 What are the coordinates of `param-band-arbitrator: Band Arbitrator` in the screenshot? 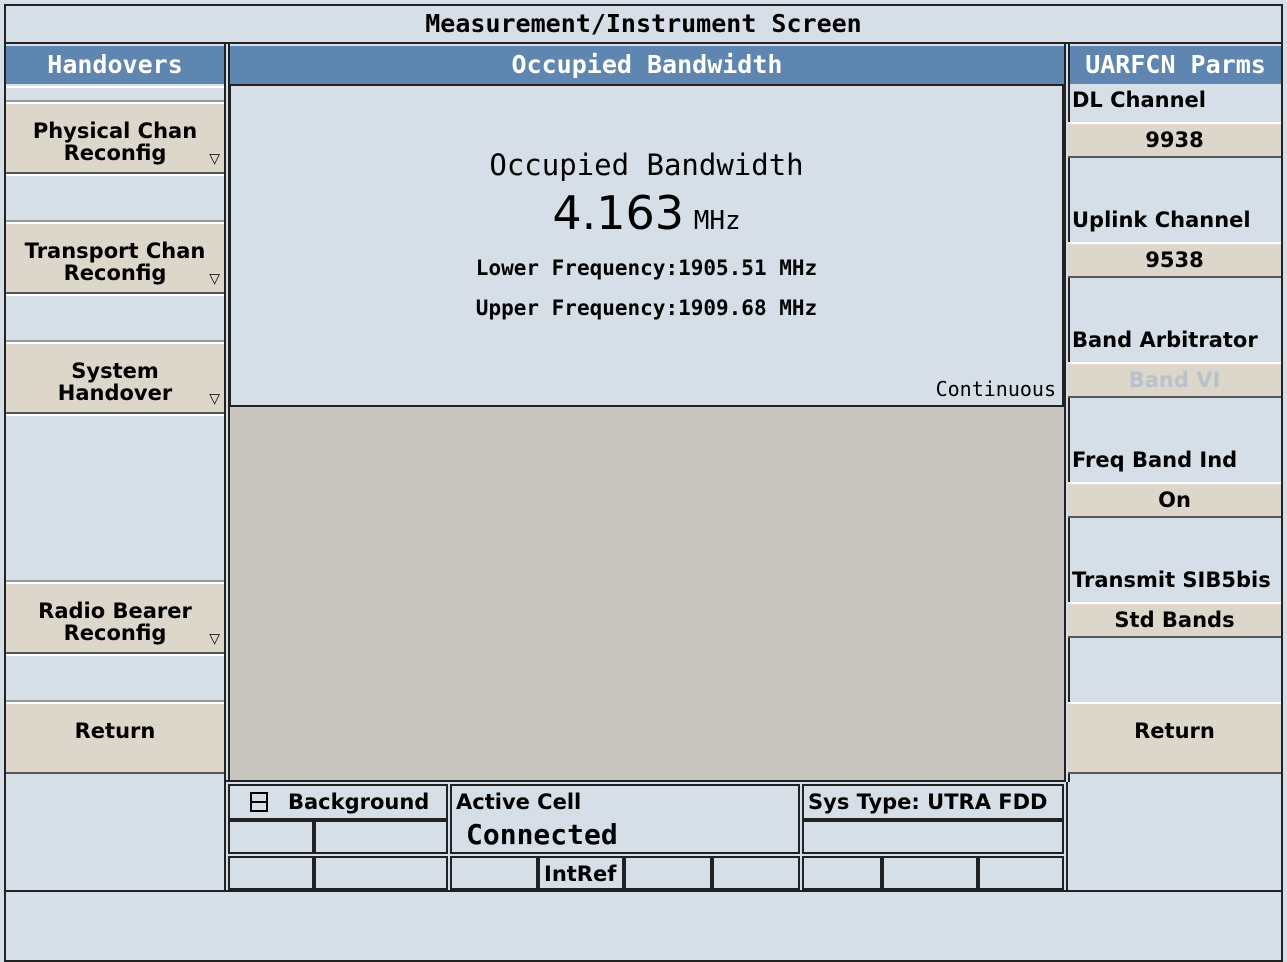 It's located at (1174, 344).